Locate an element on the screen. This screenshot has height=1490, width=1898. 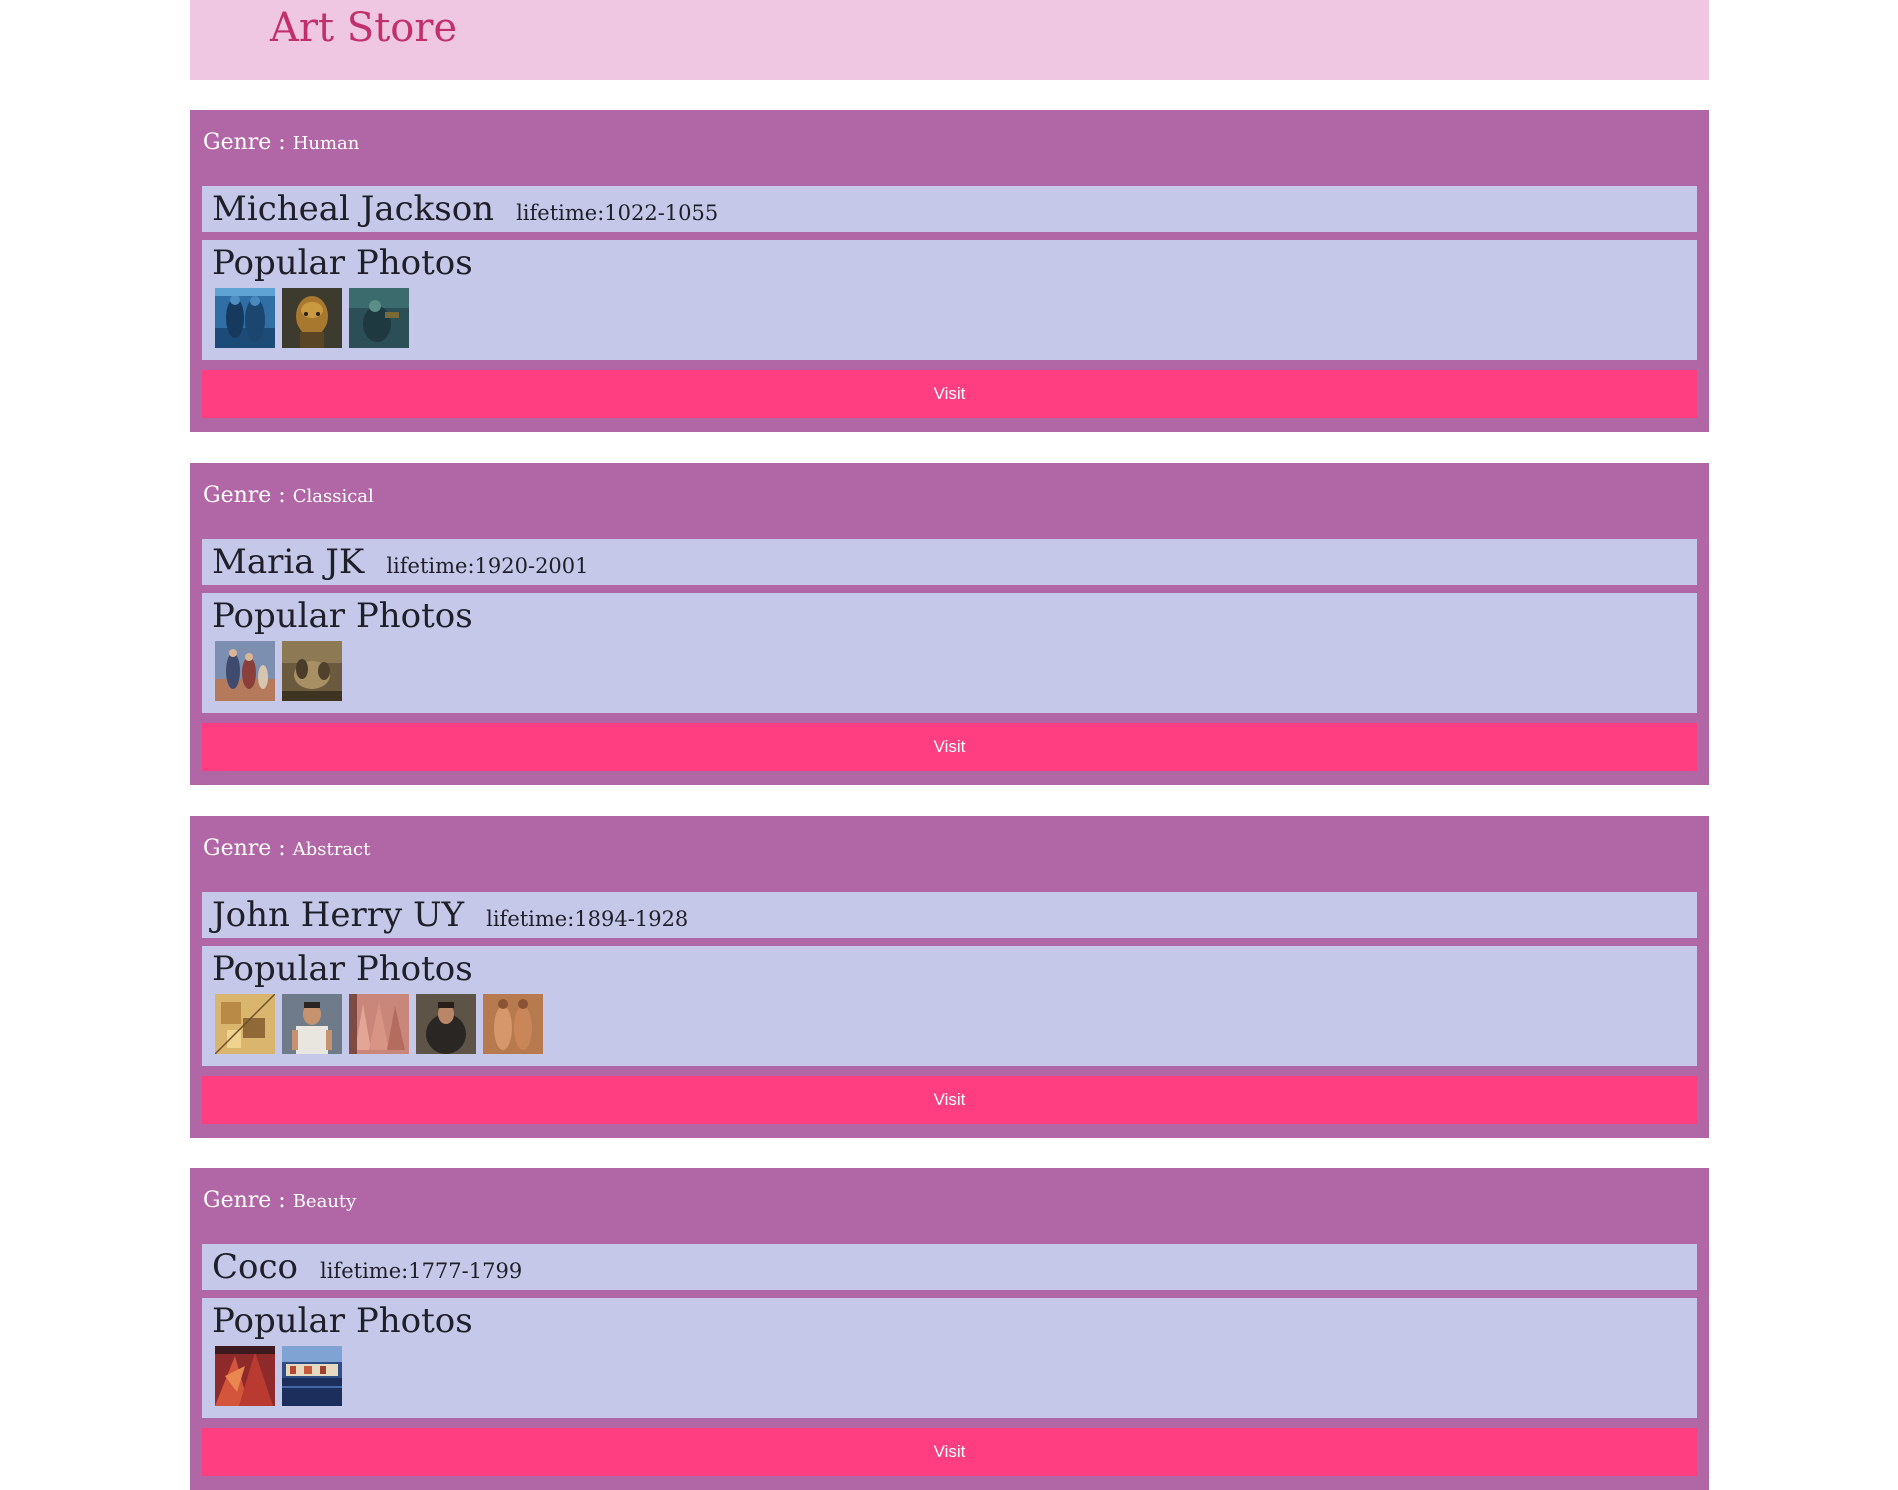
artist-info-bar: Coco lifetime:1777-1799 is located at coordinates (949, 1267).